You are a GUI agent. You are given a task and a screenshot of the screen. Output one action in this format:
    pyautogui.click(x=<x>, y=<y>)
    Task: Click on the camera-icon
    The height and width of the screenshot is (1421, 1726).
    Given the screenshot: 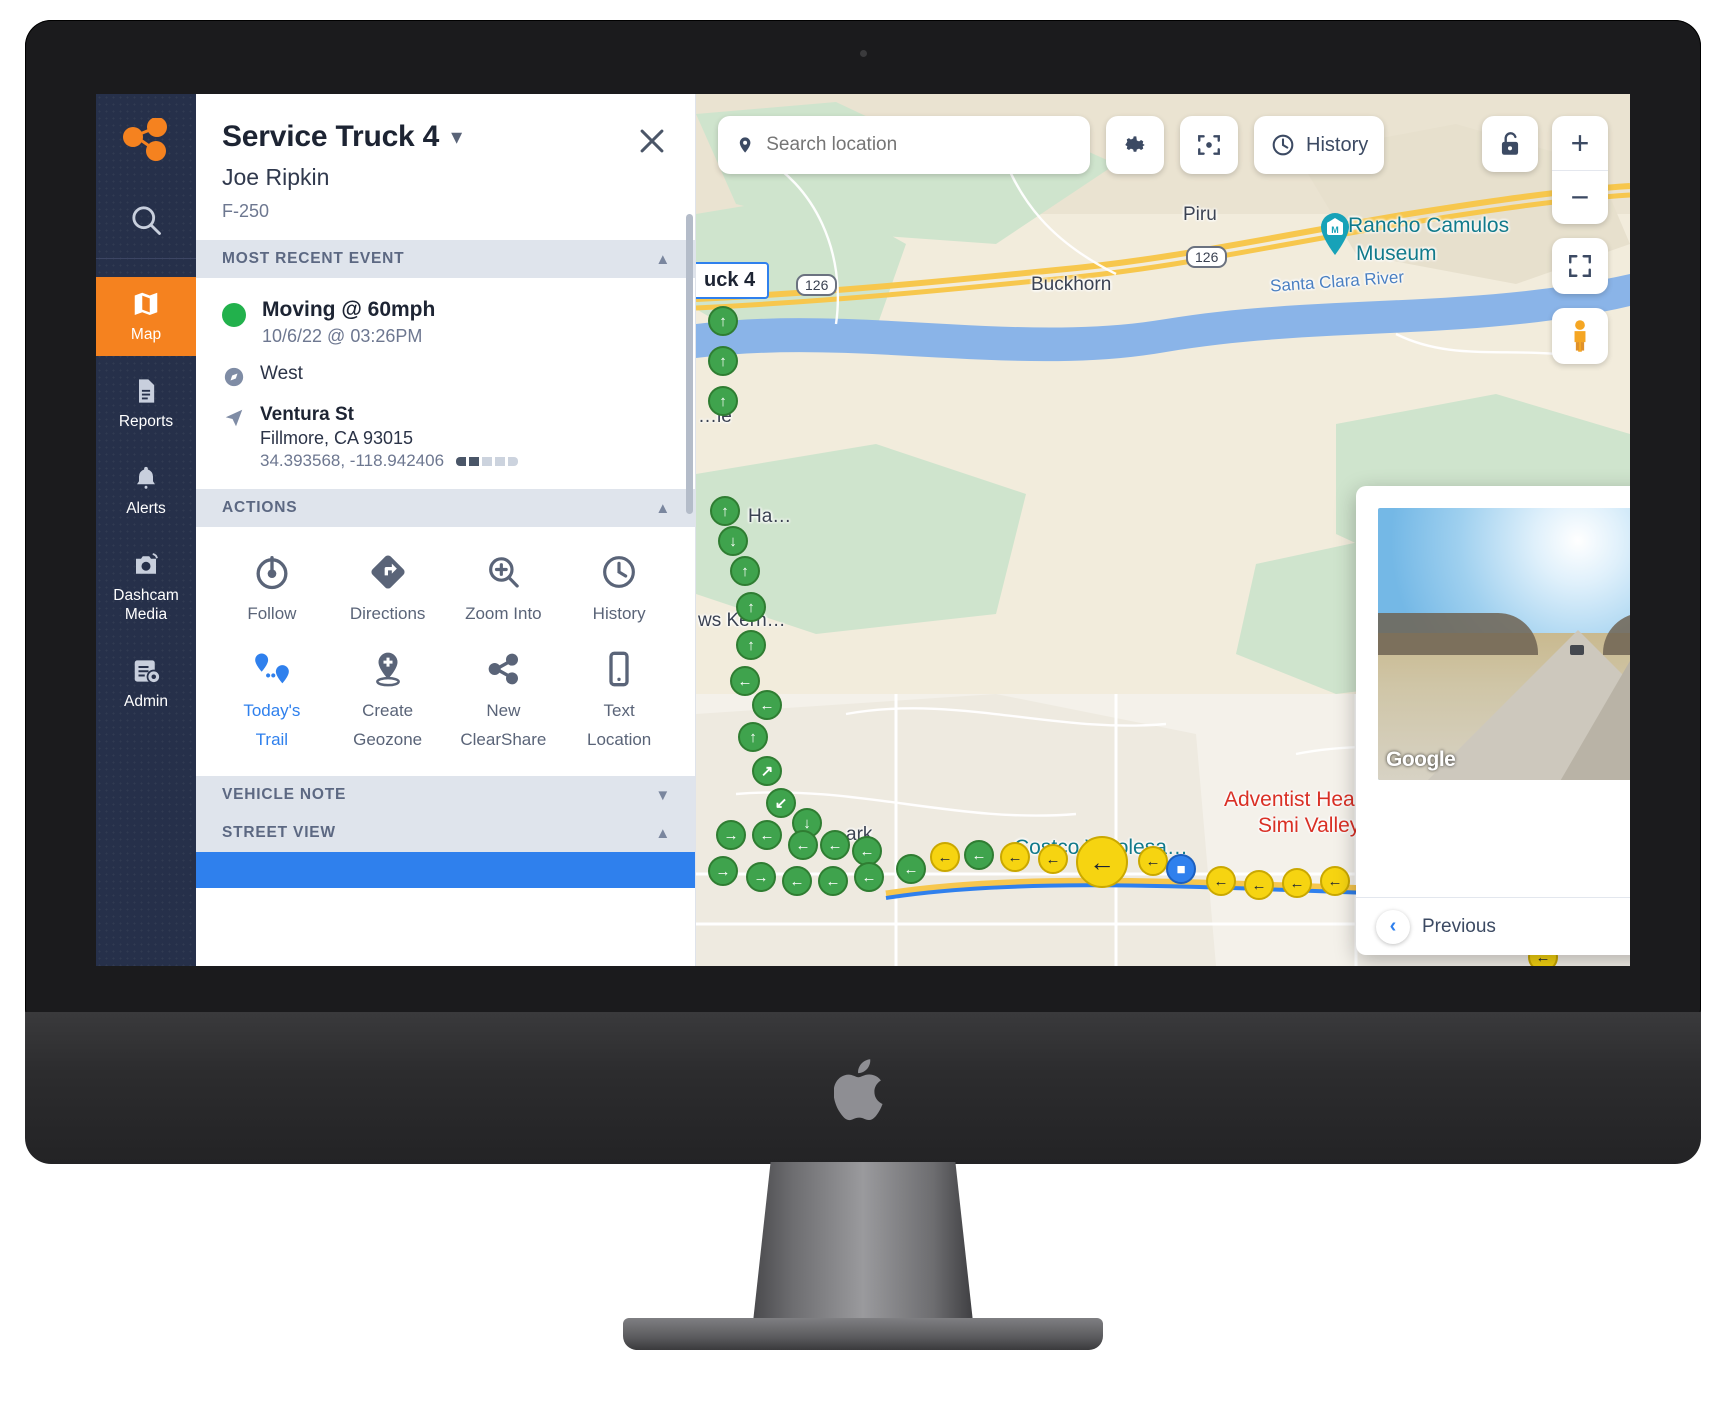 What is the action you would take?
    pyautogui.click(x=147, y=563)
    